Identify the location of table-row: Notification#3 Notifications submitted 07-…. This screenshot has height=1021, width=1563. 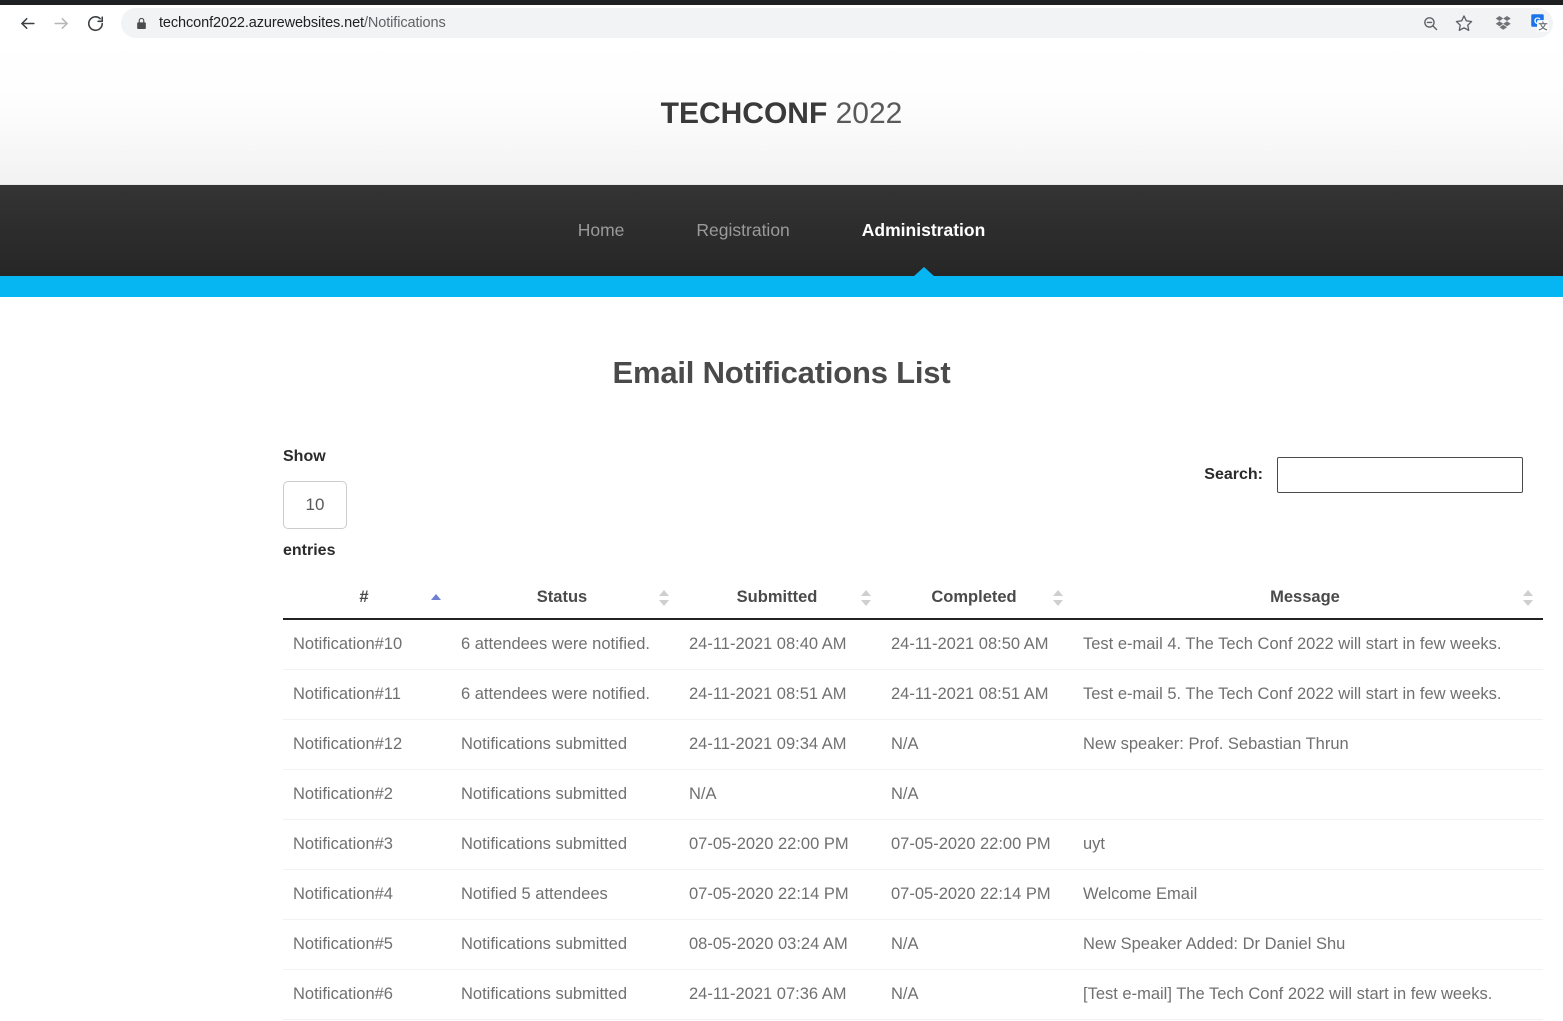
(913, 844).